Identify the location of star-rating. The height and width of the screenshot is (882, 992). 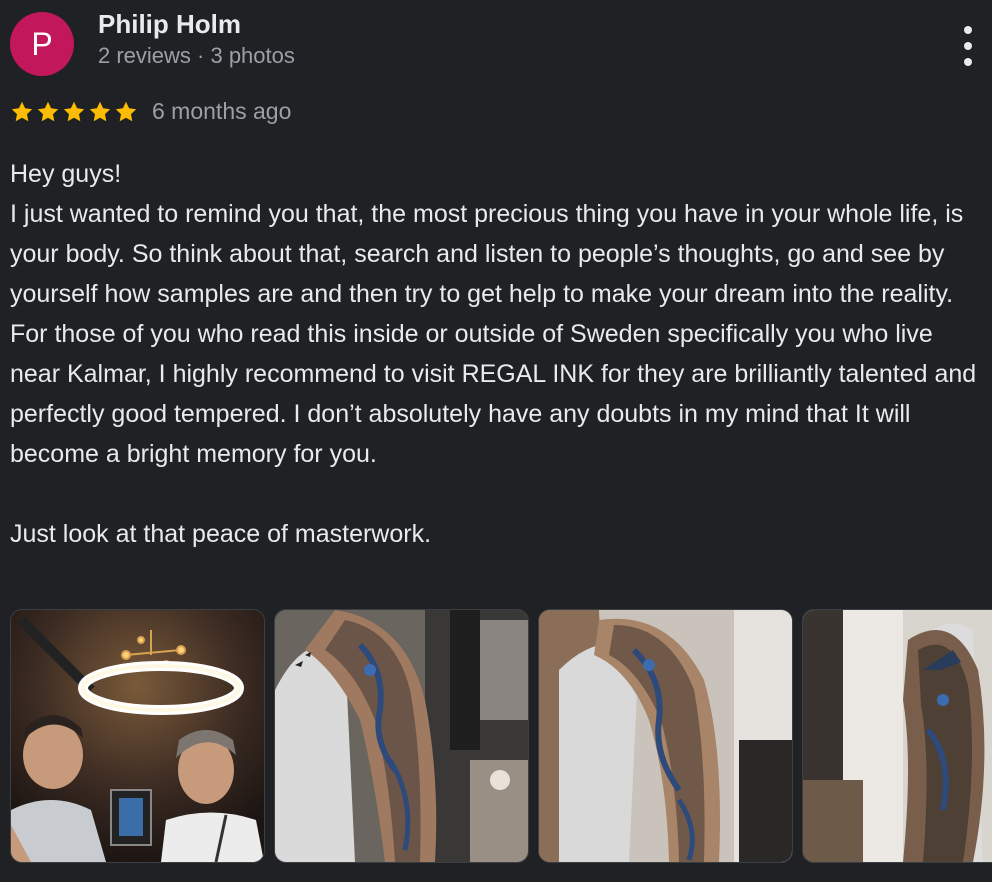
(74, 112).